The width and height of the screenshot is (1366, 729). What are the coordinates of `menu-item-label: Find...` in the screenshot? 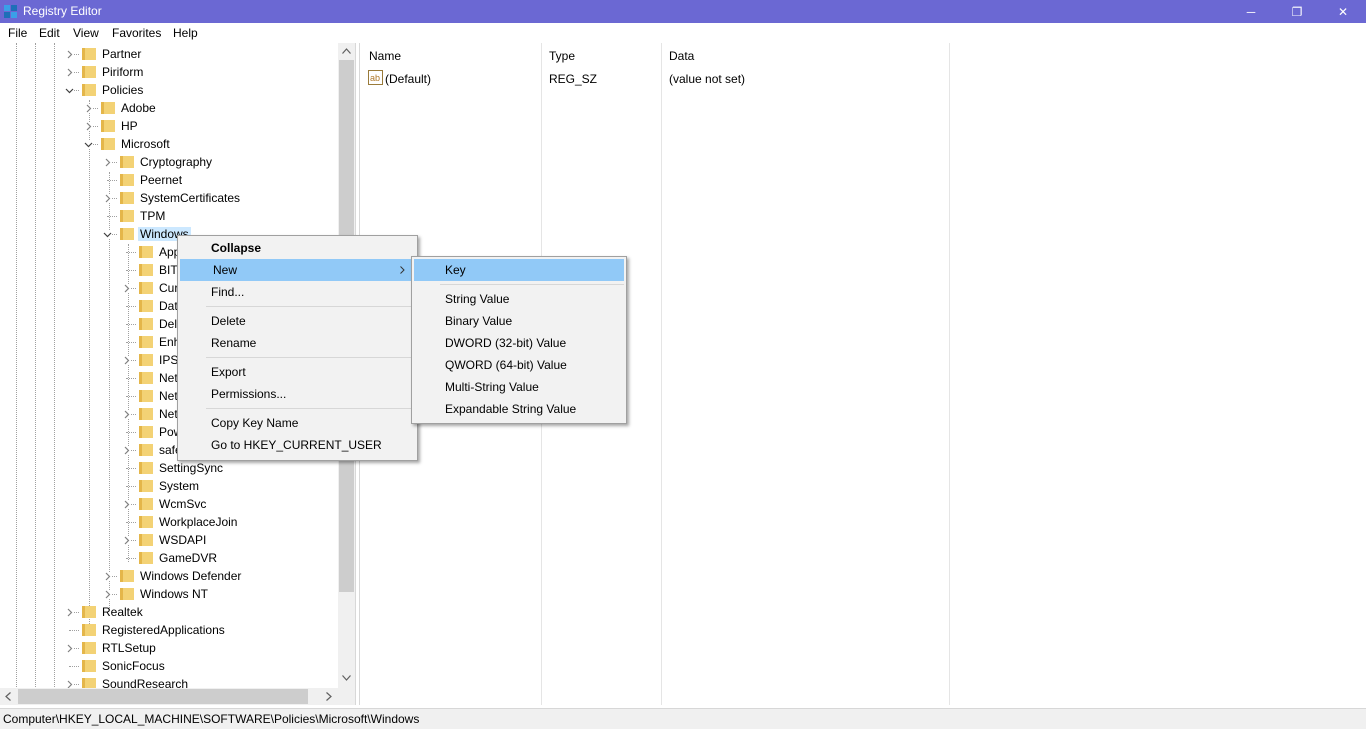 It's located at (228, 292).